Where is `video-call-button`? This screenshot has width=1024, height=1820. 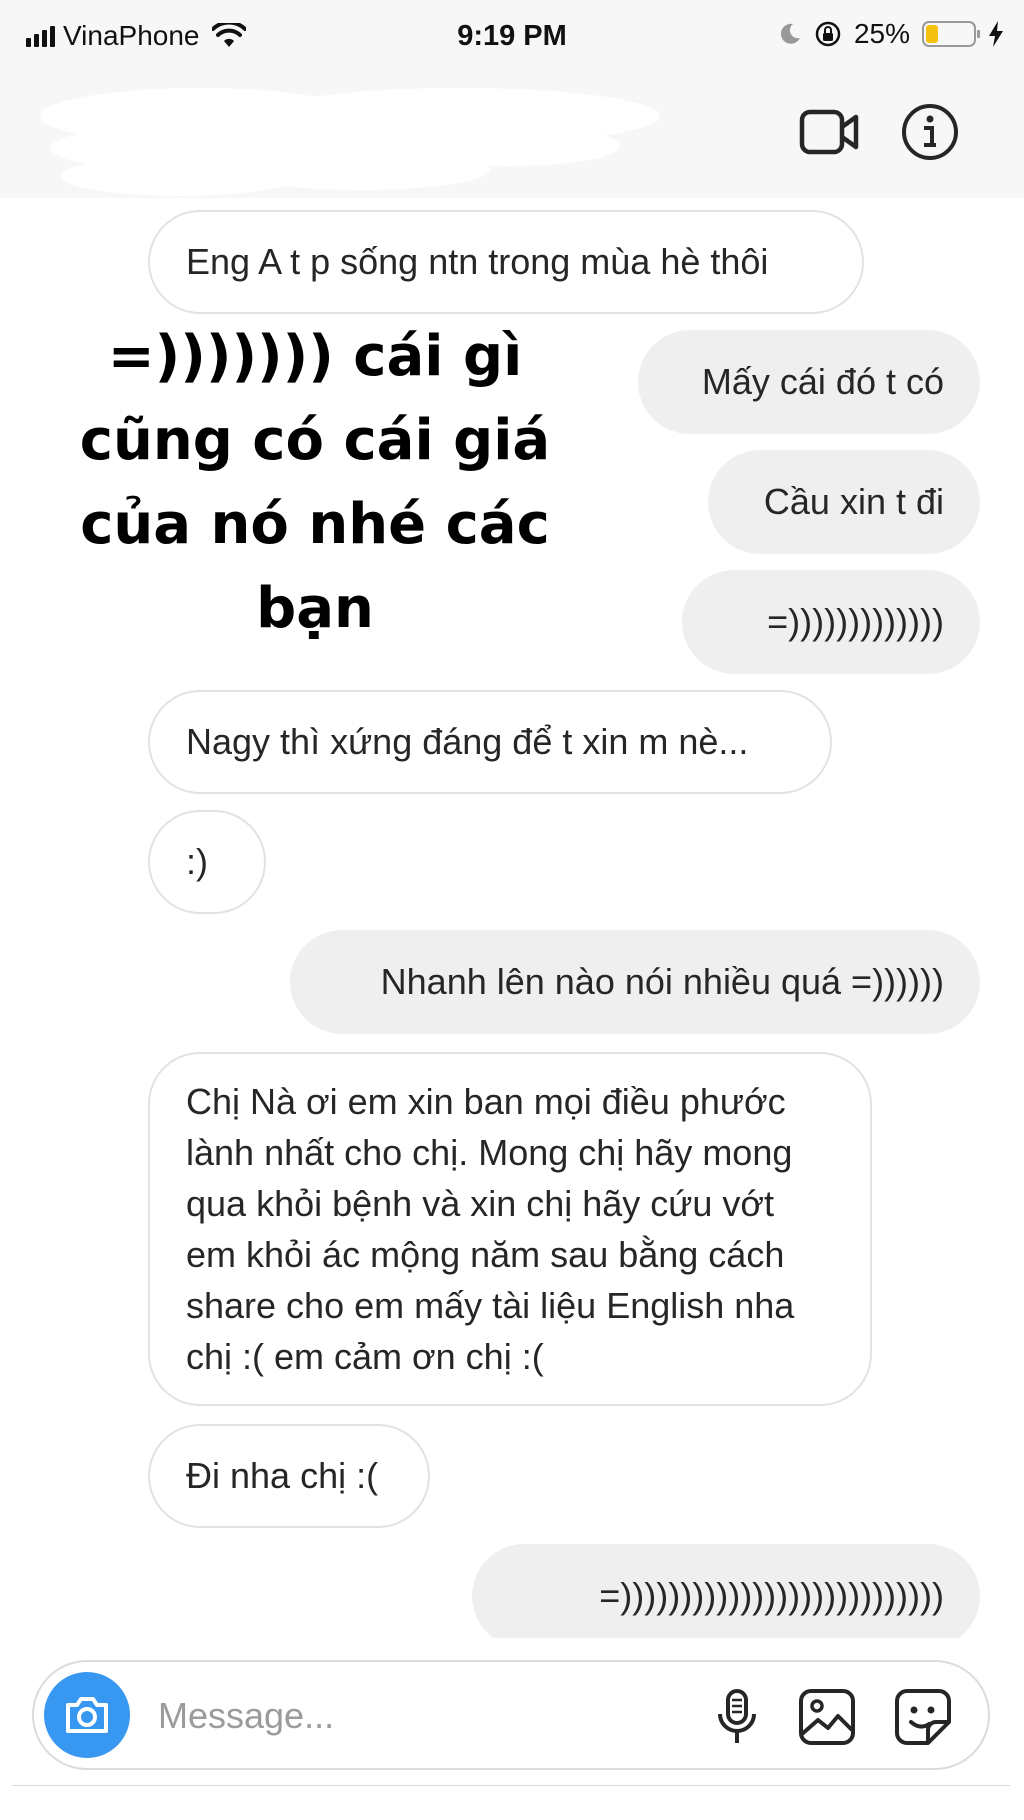
video-call-button is located at coordinates (830, 132).